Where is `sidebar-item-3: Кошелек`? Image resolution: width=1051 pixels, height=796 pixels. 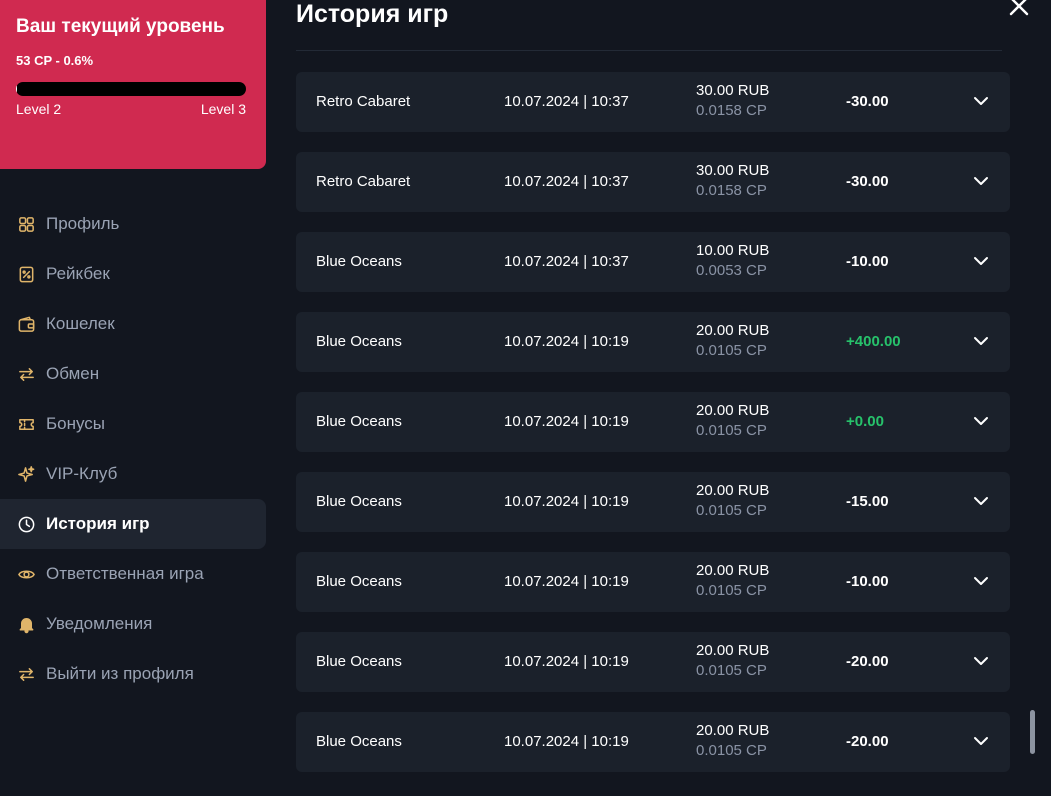
sidebar-item-3: Кошелек is located at coordinates (133, 324).